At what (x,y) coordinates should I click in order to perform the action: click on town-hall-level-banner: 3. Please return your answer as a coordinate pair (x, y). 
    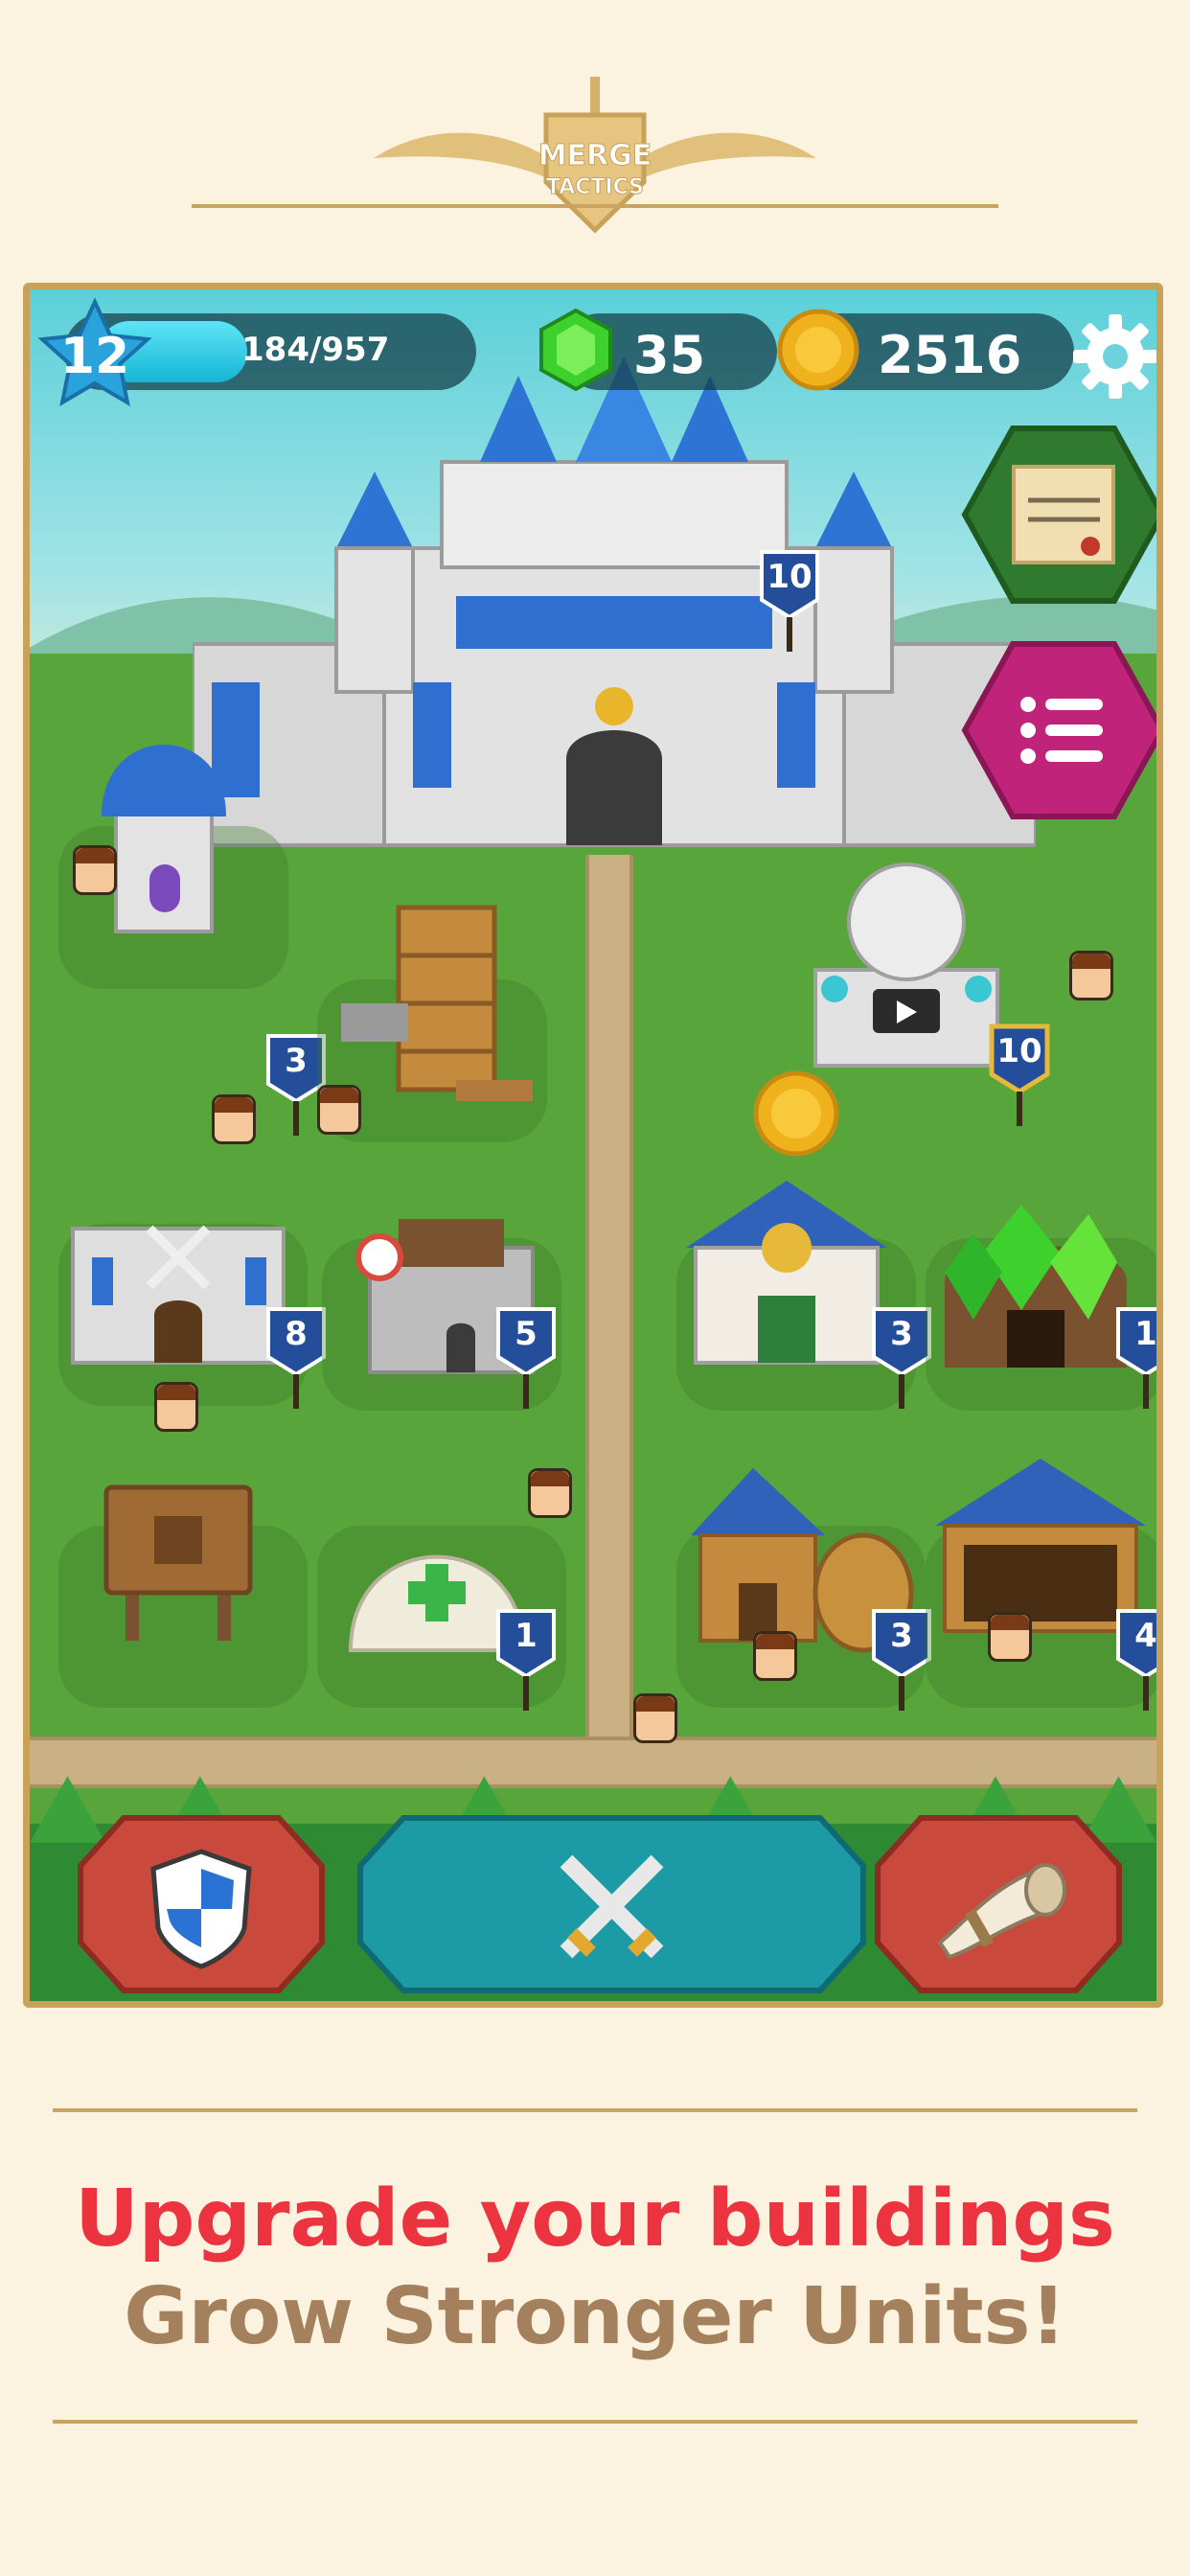
    Looking at the image, I should click on (902, 1358).